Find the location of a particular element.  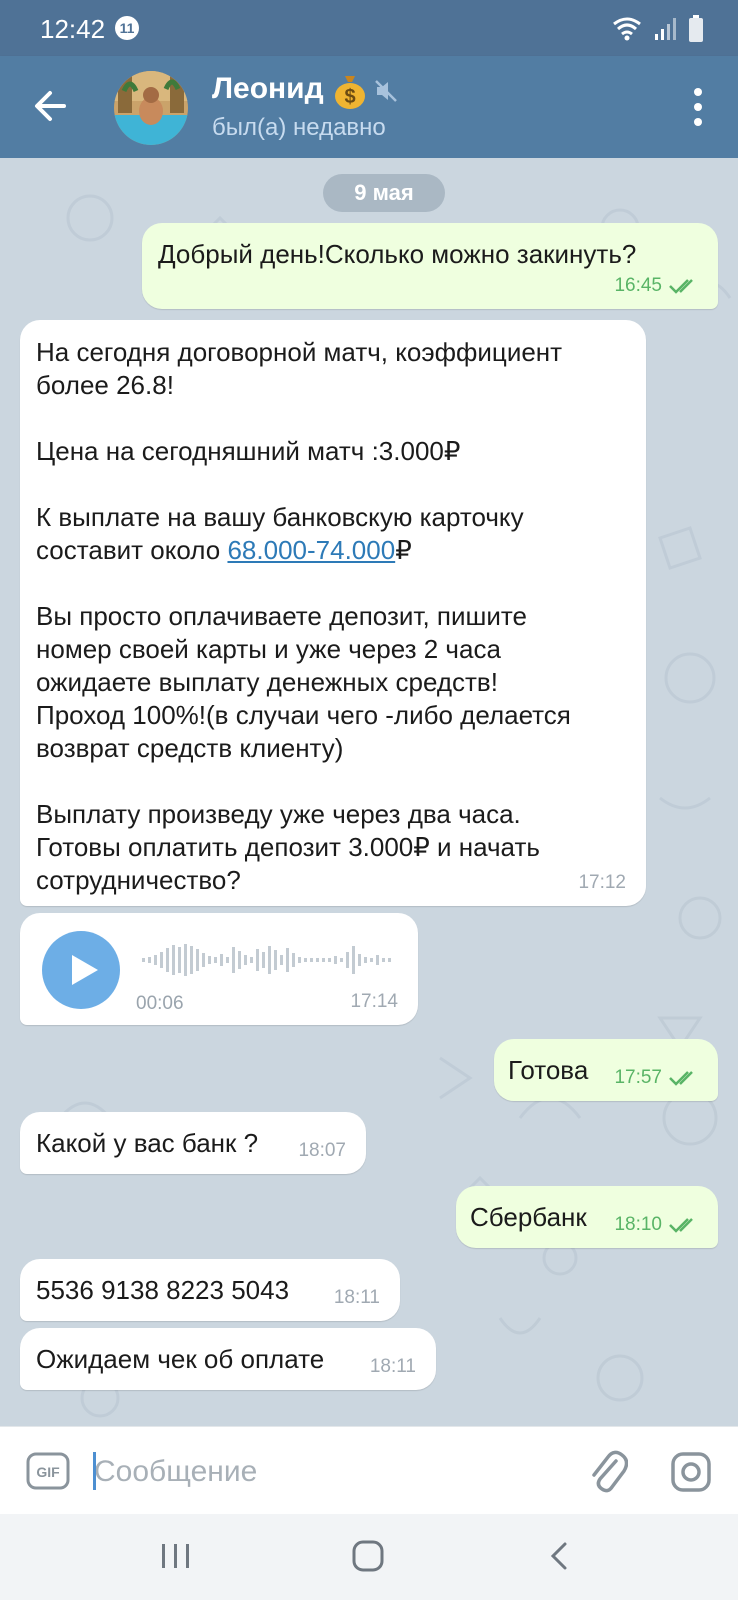

system-navigation-bar is located at coordinates (369, 1557).